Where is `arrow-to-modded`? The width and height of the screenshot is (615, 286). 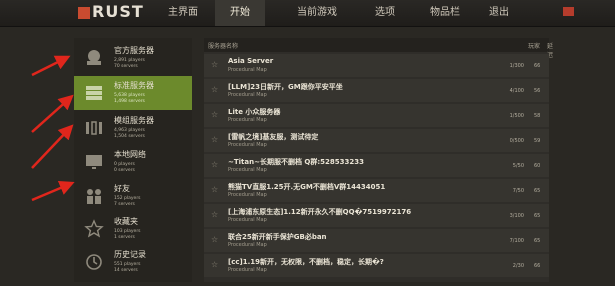
arrow-to-modded is located at coordinates (52, 146).